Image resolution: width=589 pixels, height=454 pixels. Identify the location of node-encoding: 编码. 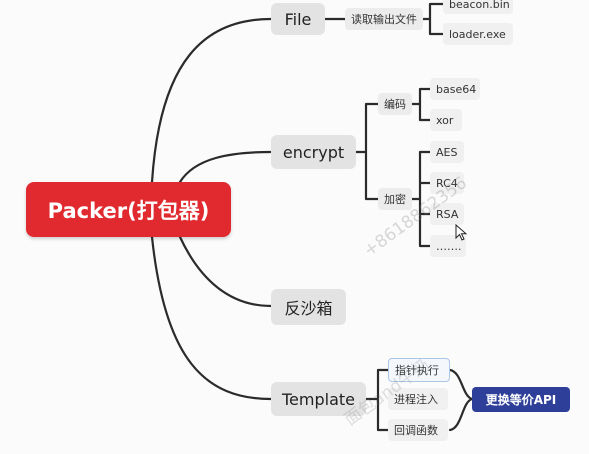
(395, 104).